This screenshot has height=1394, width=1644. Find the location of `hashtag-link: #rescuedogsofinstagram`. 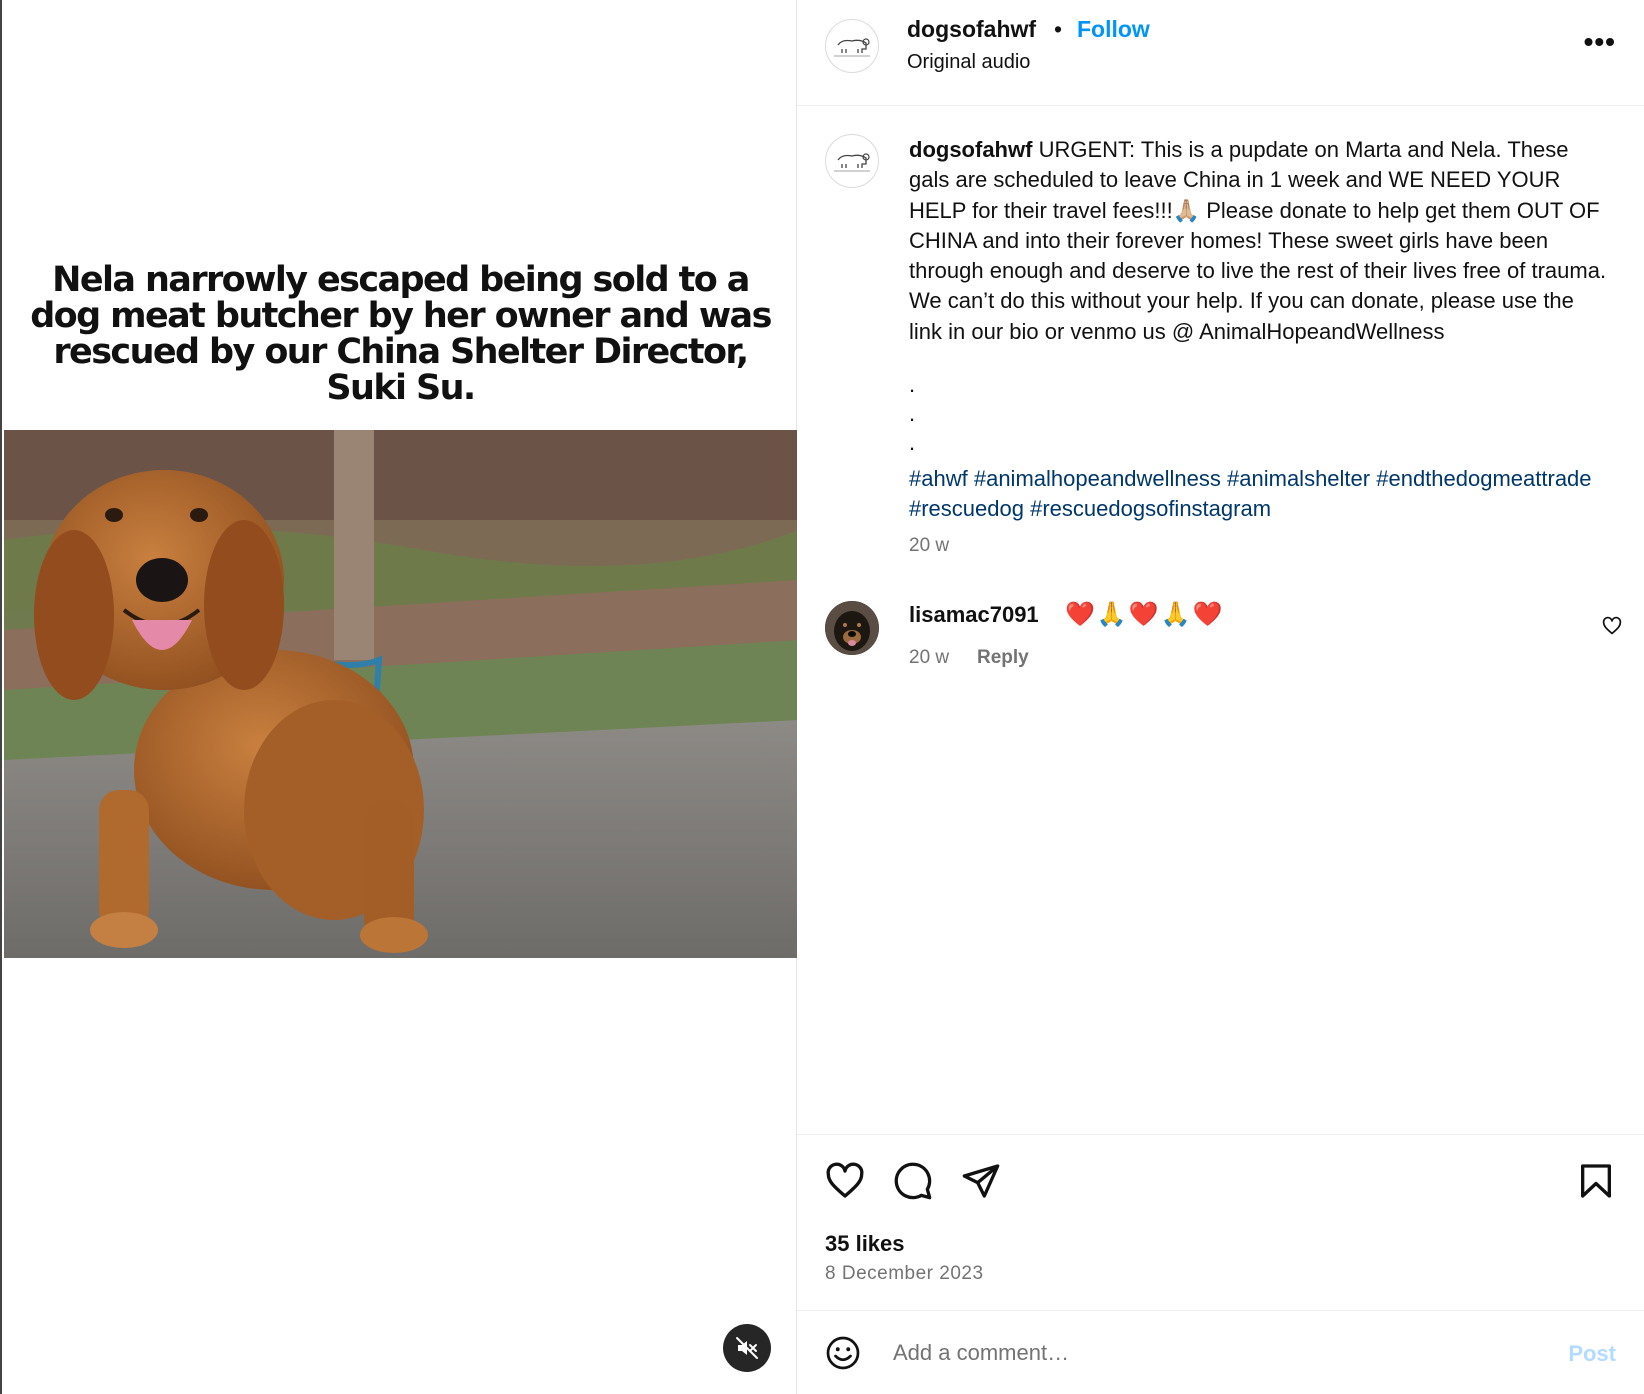

hashtag-link: #rescuedogsofinstagram is located at coordinates (1150, 508).